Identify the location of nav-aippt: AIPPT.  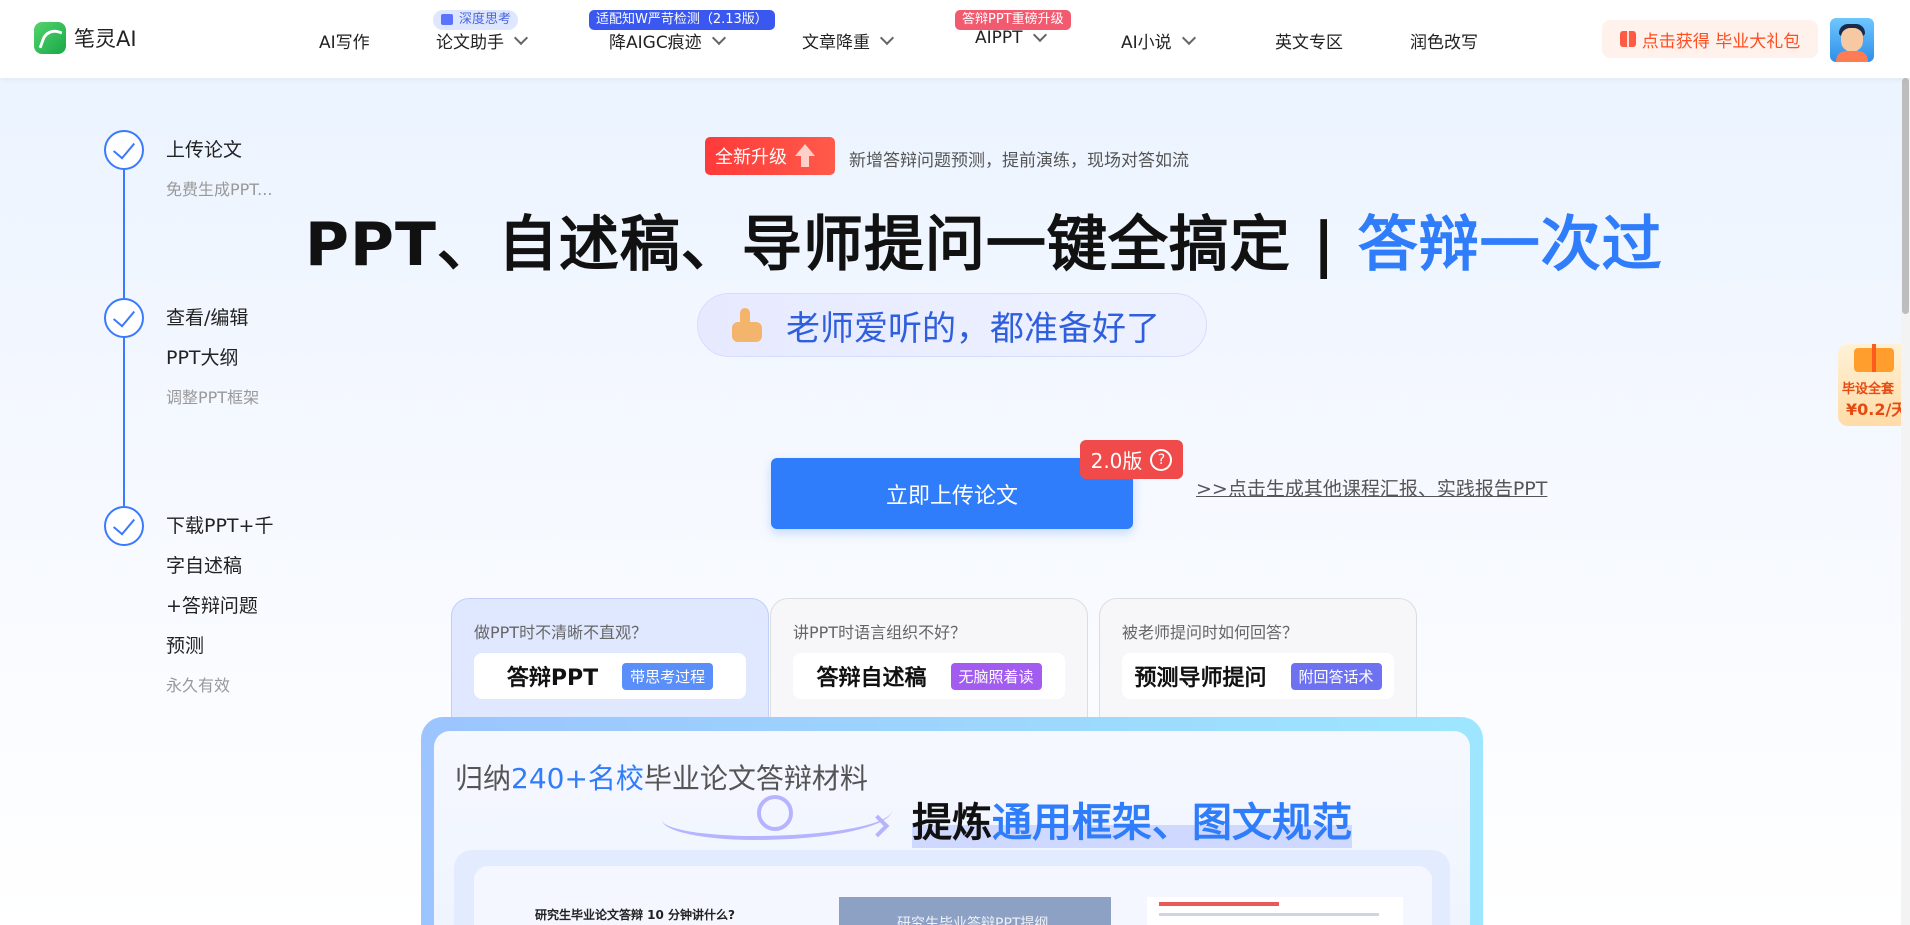
(1011, 37).